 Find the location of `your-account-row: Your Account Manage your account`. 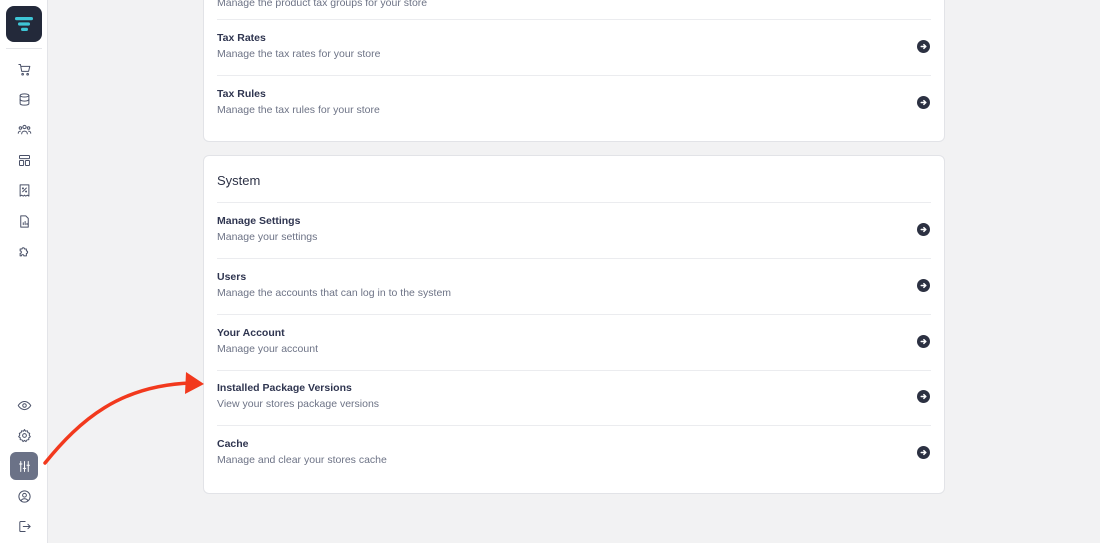

your-account-row: Your Account Manage your account is located at coordinates (574, 343).